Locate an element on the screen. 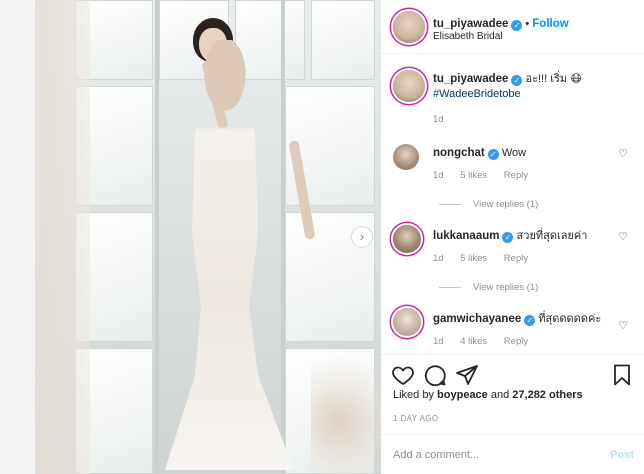  comment-text: Wow is located at coordinates (514, 153).